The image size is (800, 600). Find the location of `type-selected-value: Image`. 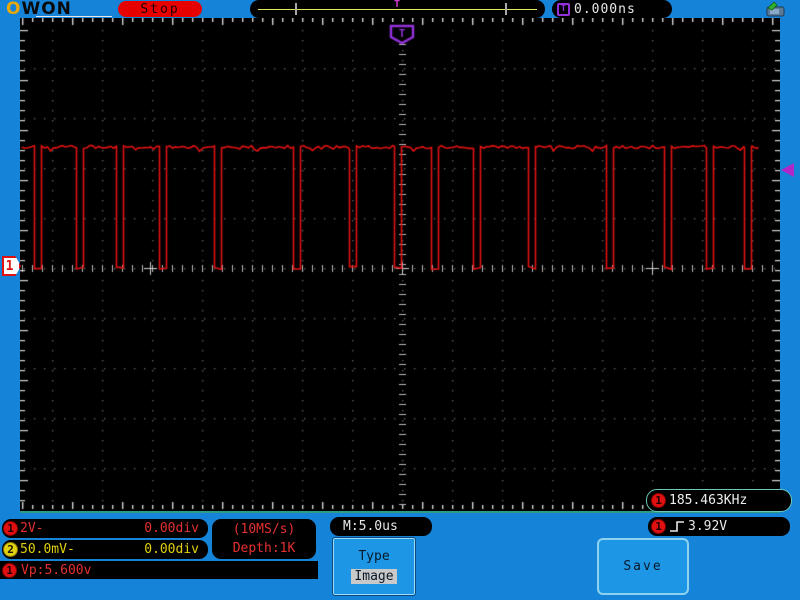

type-selected-value: Image is located at coordinates (374, 576).